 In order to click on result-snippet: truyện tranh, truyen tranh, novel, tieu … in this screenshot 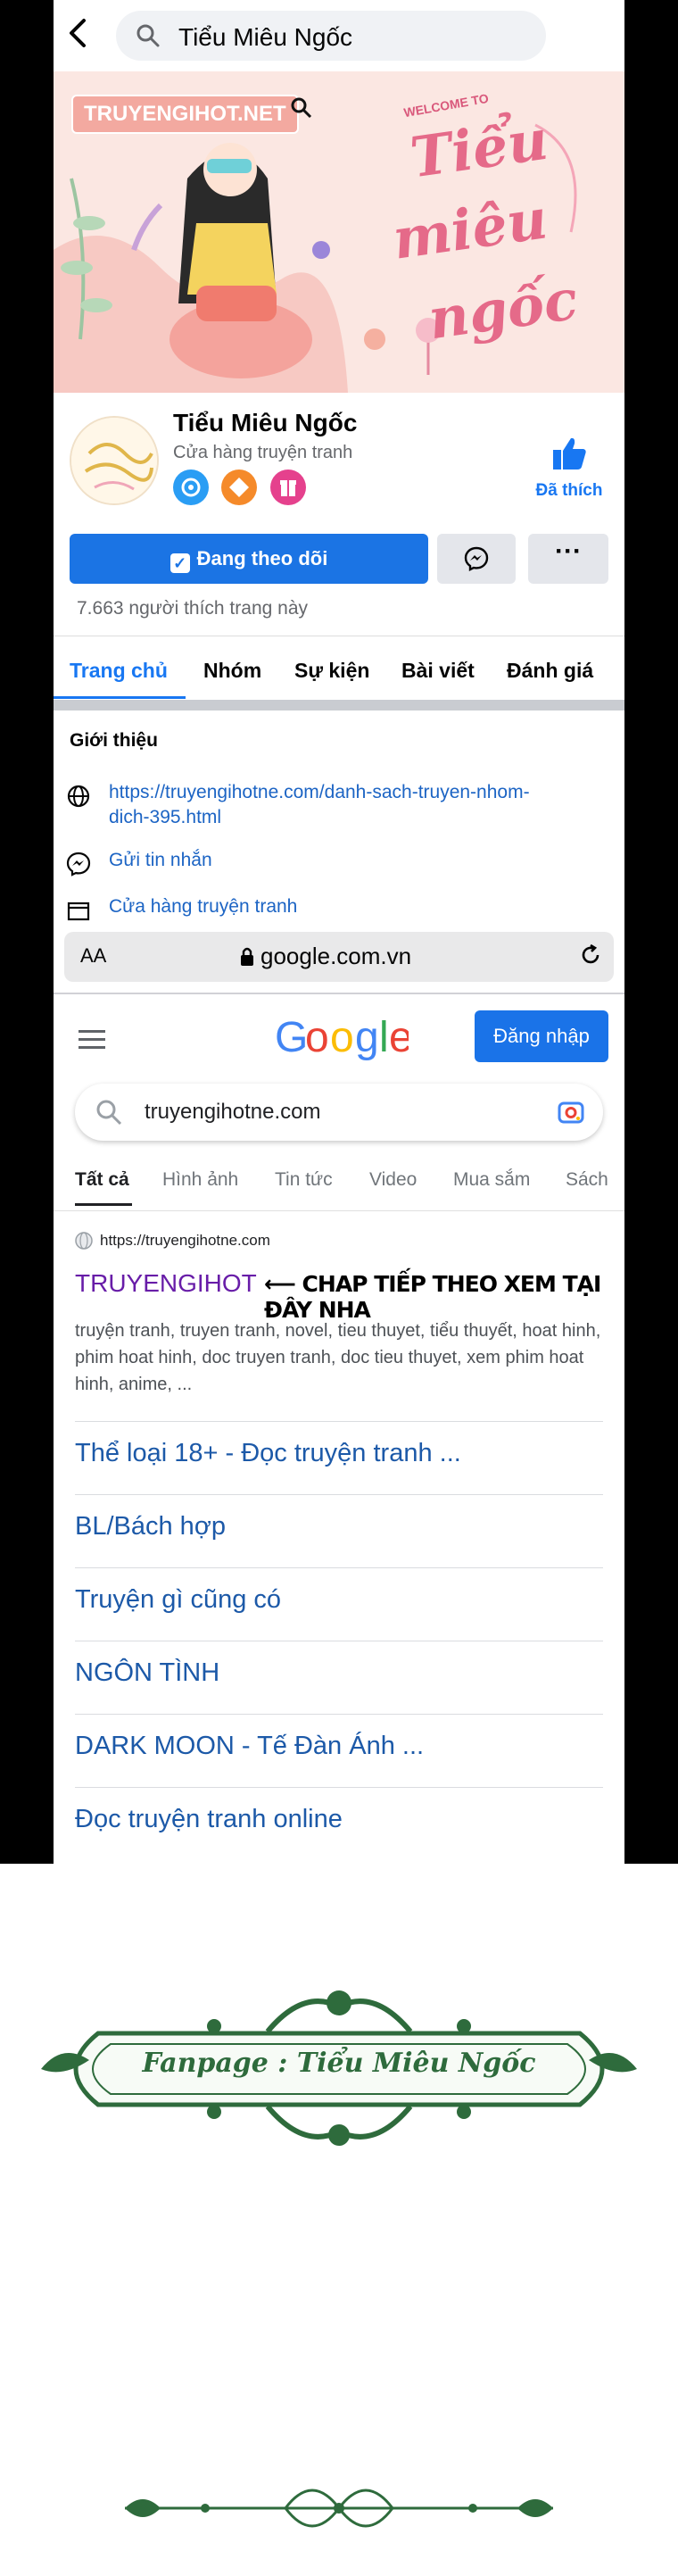, I will do `click(338, 1358)`.